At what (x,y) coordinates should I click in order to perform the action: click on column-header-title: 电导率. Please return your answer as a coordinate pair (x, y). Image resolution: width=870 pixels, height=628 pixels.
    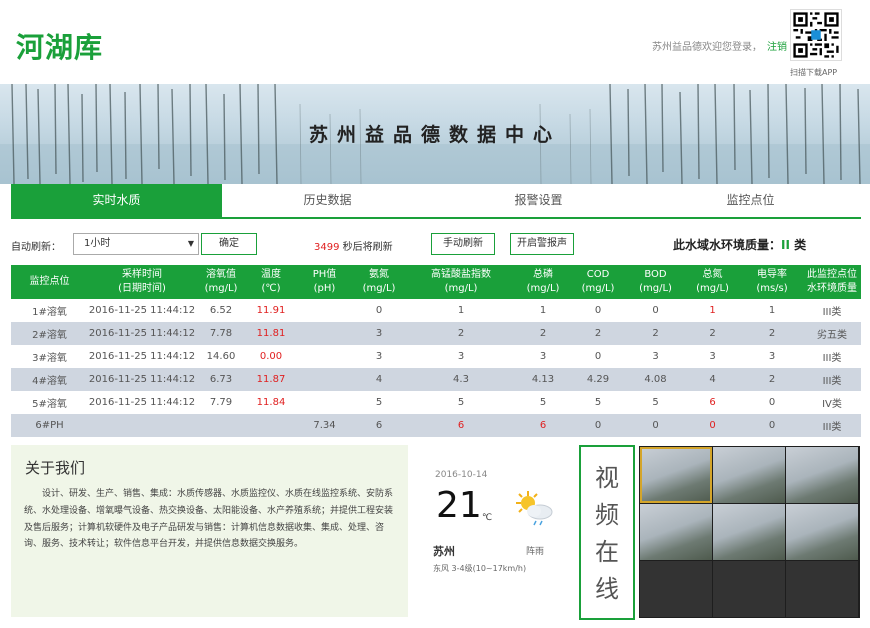
    Looking at the image, I should click on (772, 274).